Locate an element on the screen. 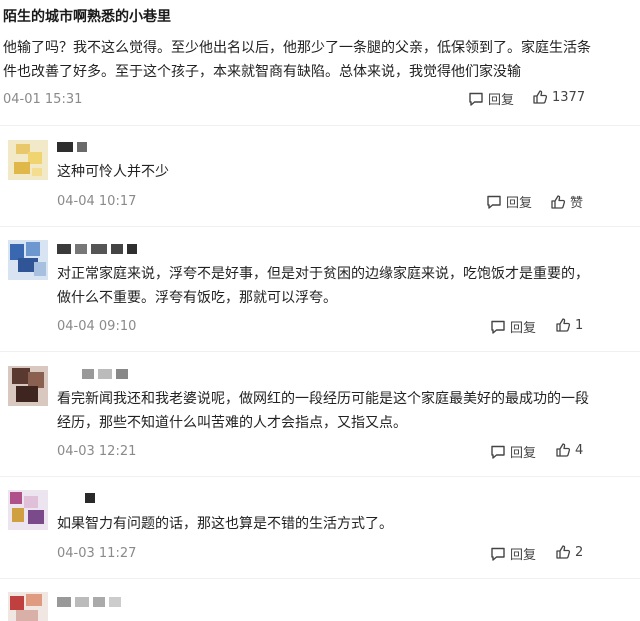 The height and width of the screenshot is (621, 640). comment-timestamp: 04-03 11:27 is located at coordinates (97, 553).